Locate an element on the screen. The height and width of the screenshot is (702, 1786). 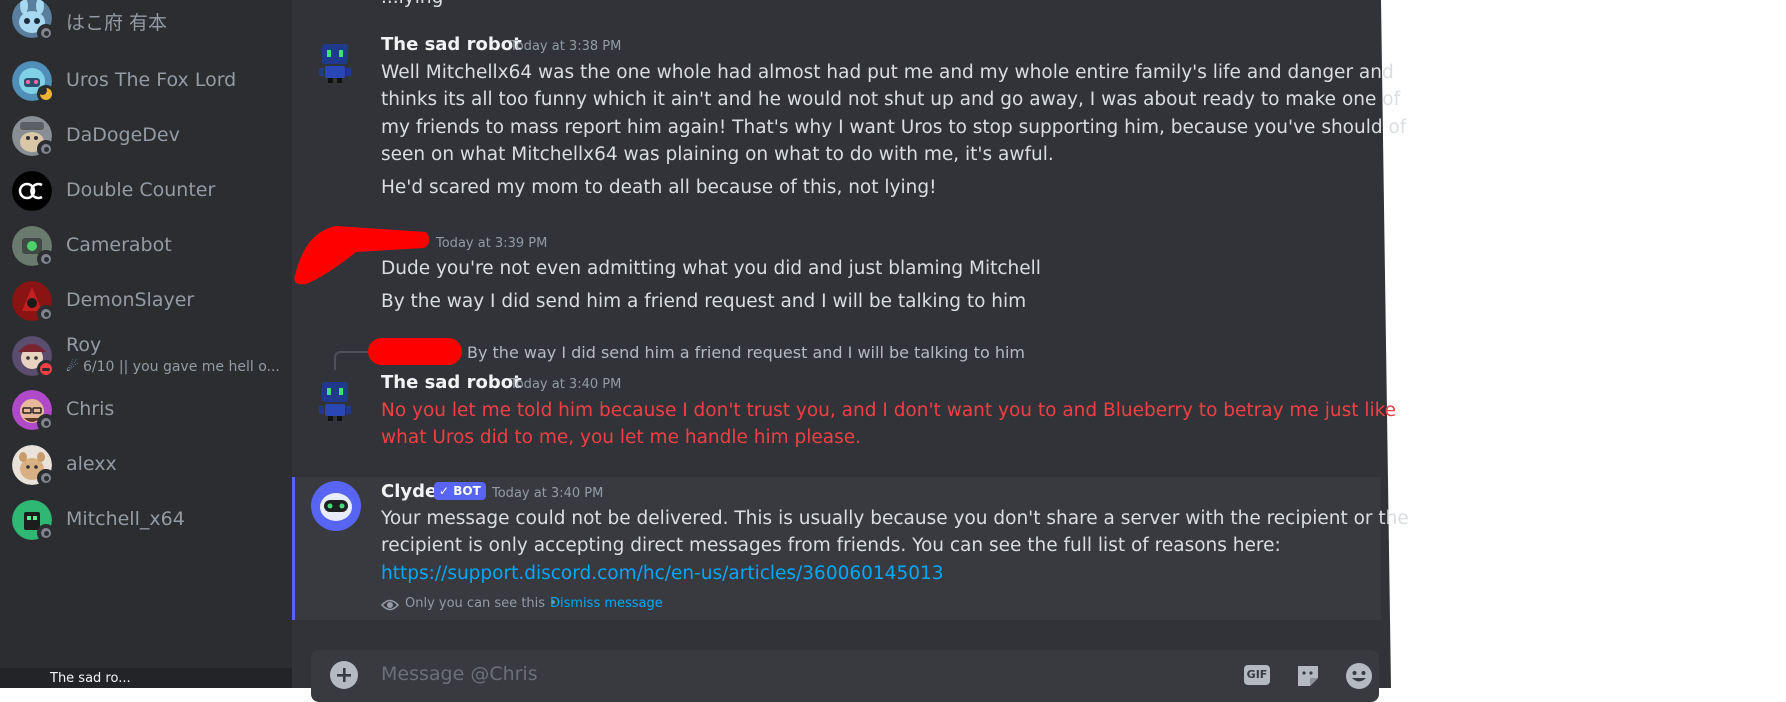
dm-name: DaDogeDev is located at coordinates (123, 135).